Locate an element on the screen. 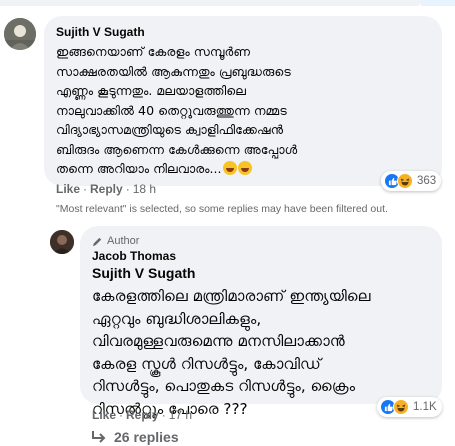  reply-reaction-summary: 1.1K is located at coordinates (409, 407).